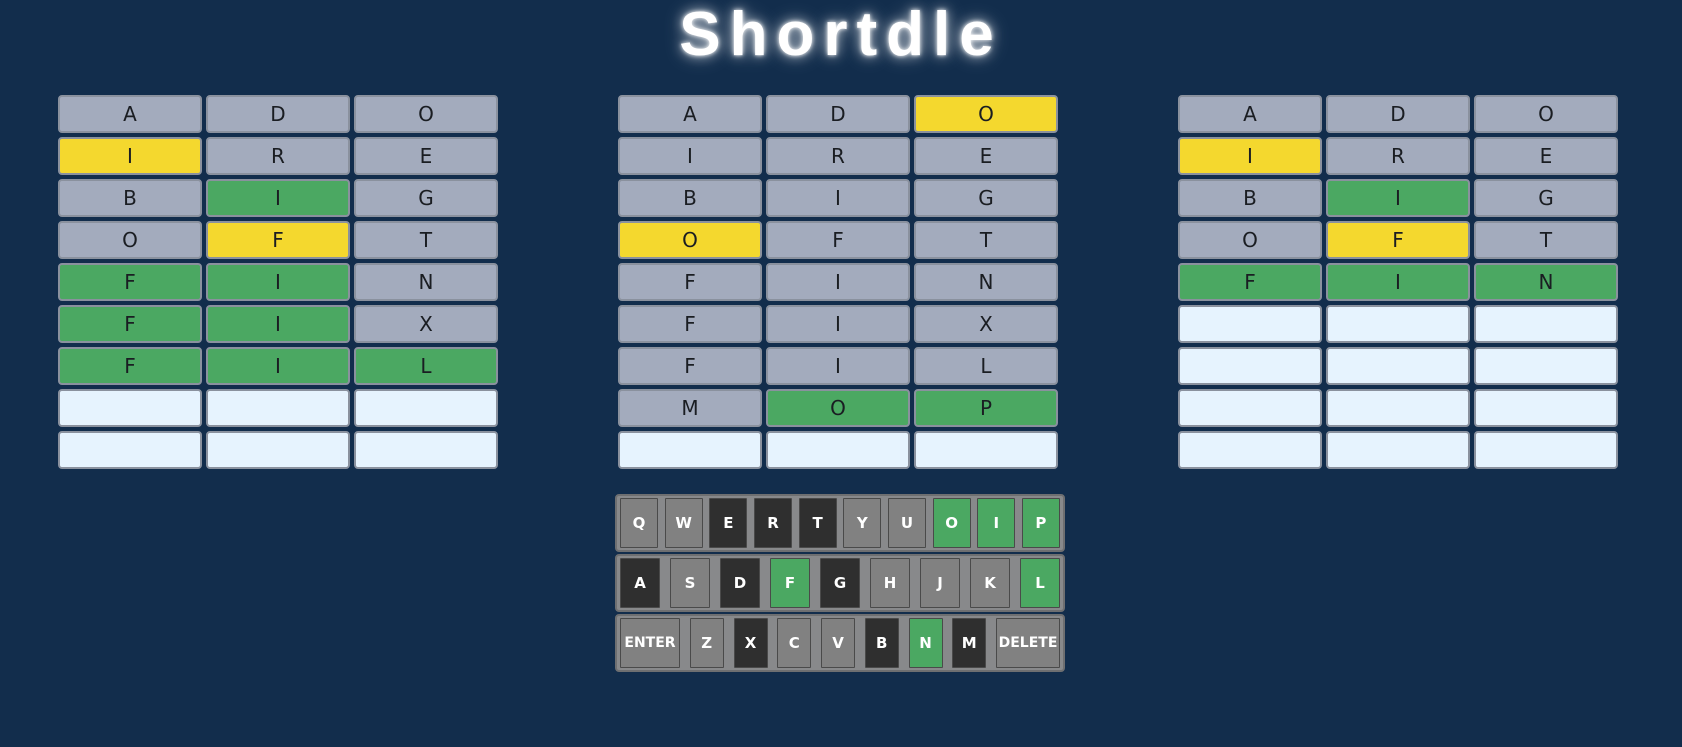  Describe the element at coordinates (1546, 198) in the screenshot. I see `board-right-tile: G` at that location.